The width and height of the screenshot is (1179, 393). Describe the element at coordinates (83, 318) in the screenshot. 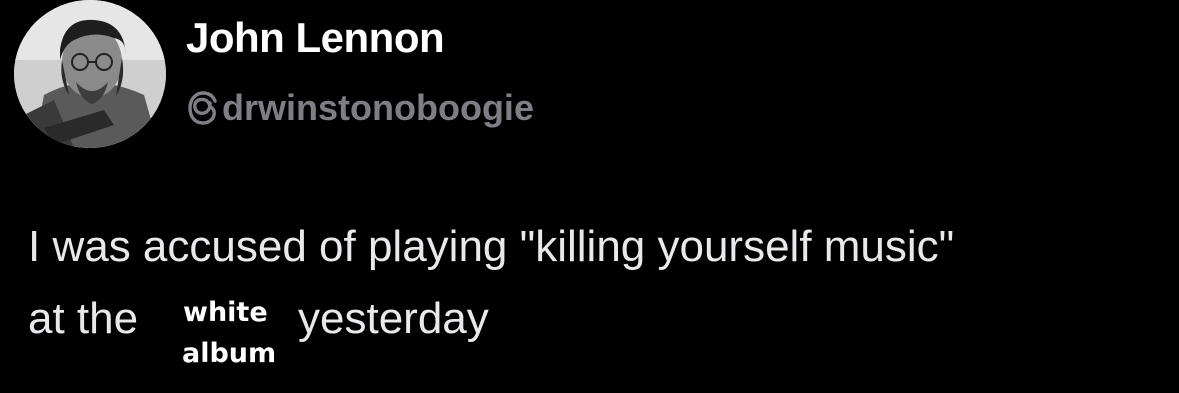

I see `post-text-line-2-start: at the` at that location.